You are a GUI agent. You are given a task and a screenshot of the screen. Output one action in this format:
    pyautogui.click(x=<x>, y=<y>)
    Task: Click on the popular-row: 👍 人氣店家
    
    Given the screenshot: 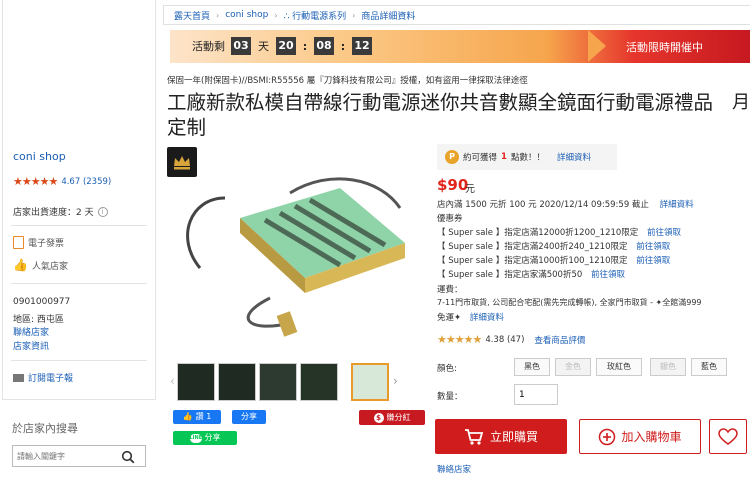 What is the action you would take?
    pyautogui.click(x=40, y=265)
    